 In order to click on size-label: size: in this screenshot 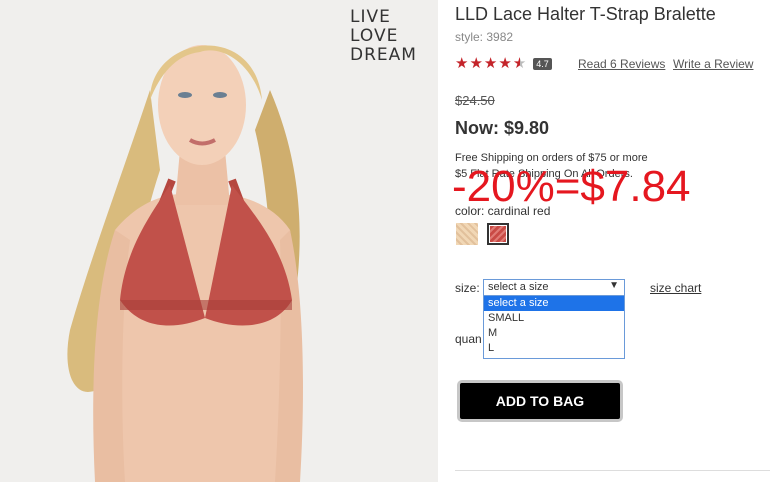, I will do `click(467, 288)`.